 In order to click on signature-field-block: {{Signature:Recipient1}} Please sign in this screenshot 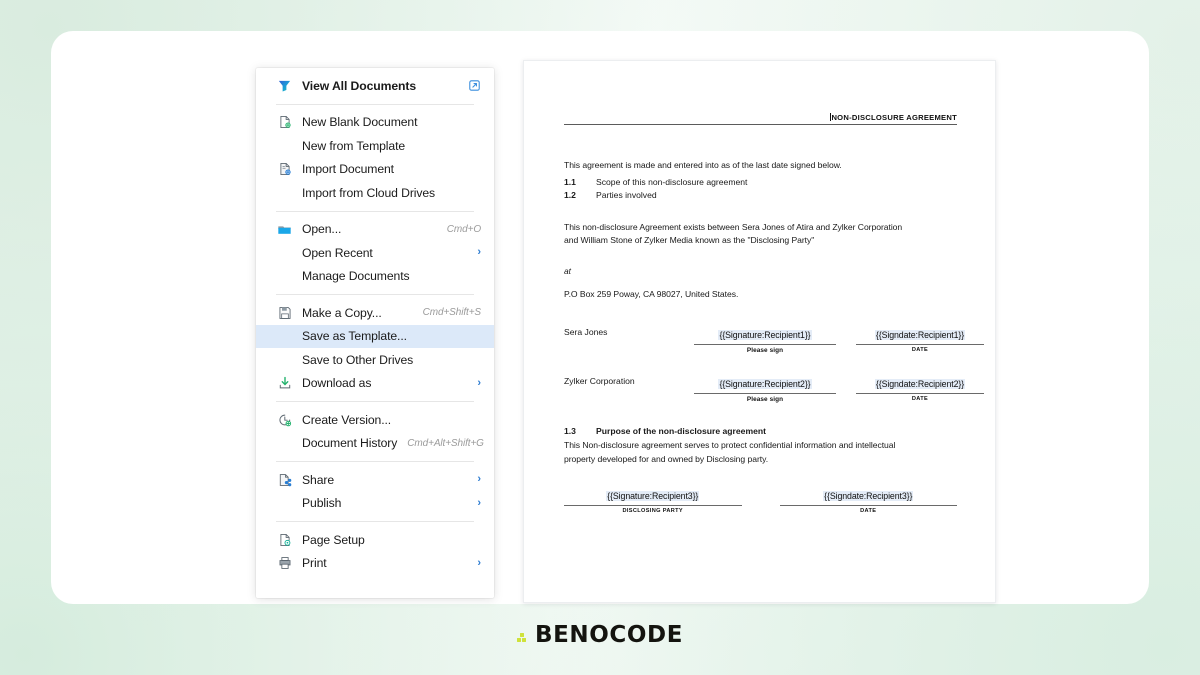, I will do `click(765, 339)`.